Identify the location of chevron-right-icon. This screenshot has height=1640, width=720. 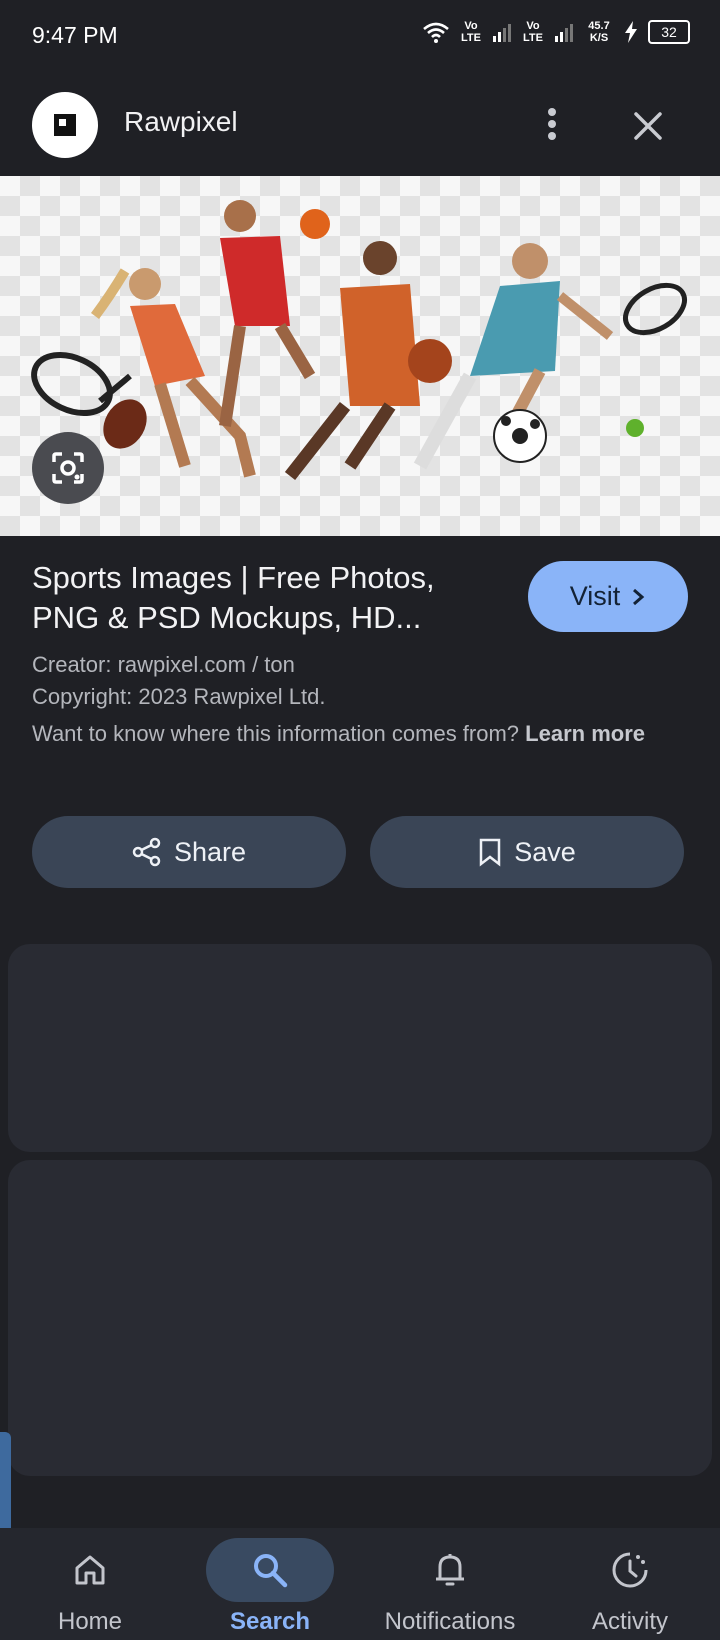
(639, 596).